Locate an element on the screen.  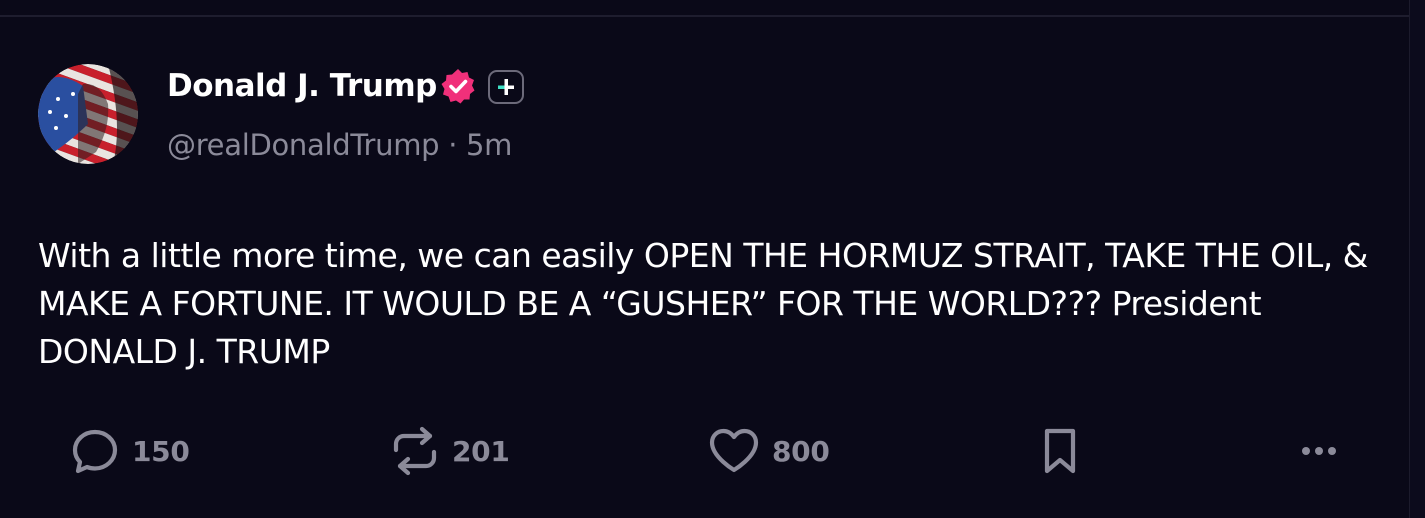
author-handle: @realDonaldTrump is located at coordinates (303, 145).